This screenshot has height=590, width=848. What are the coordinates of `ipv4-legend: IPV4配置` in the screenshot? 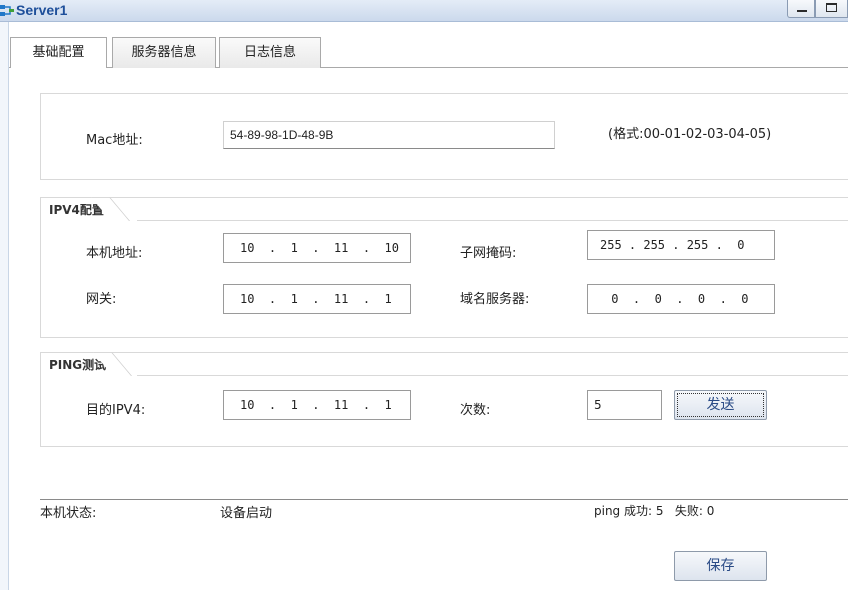 It's located at (79, 208).